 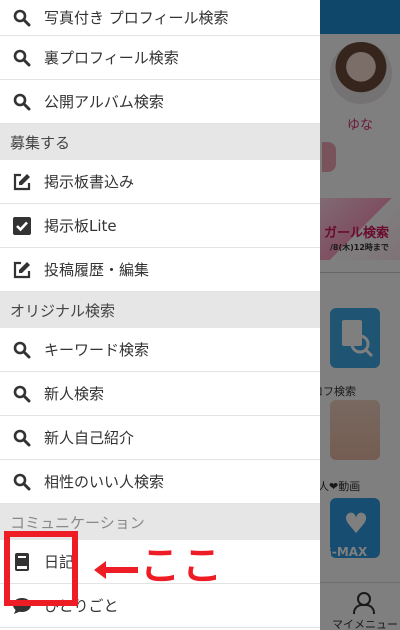 What do you see at coordinates (104, 482) in the screenshot?
I see `menu-item-label: 相性のいい人検索` at bounding box center [104, 482].